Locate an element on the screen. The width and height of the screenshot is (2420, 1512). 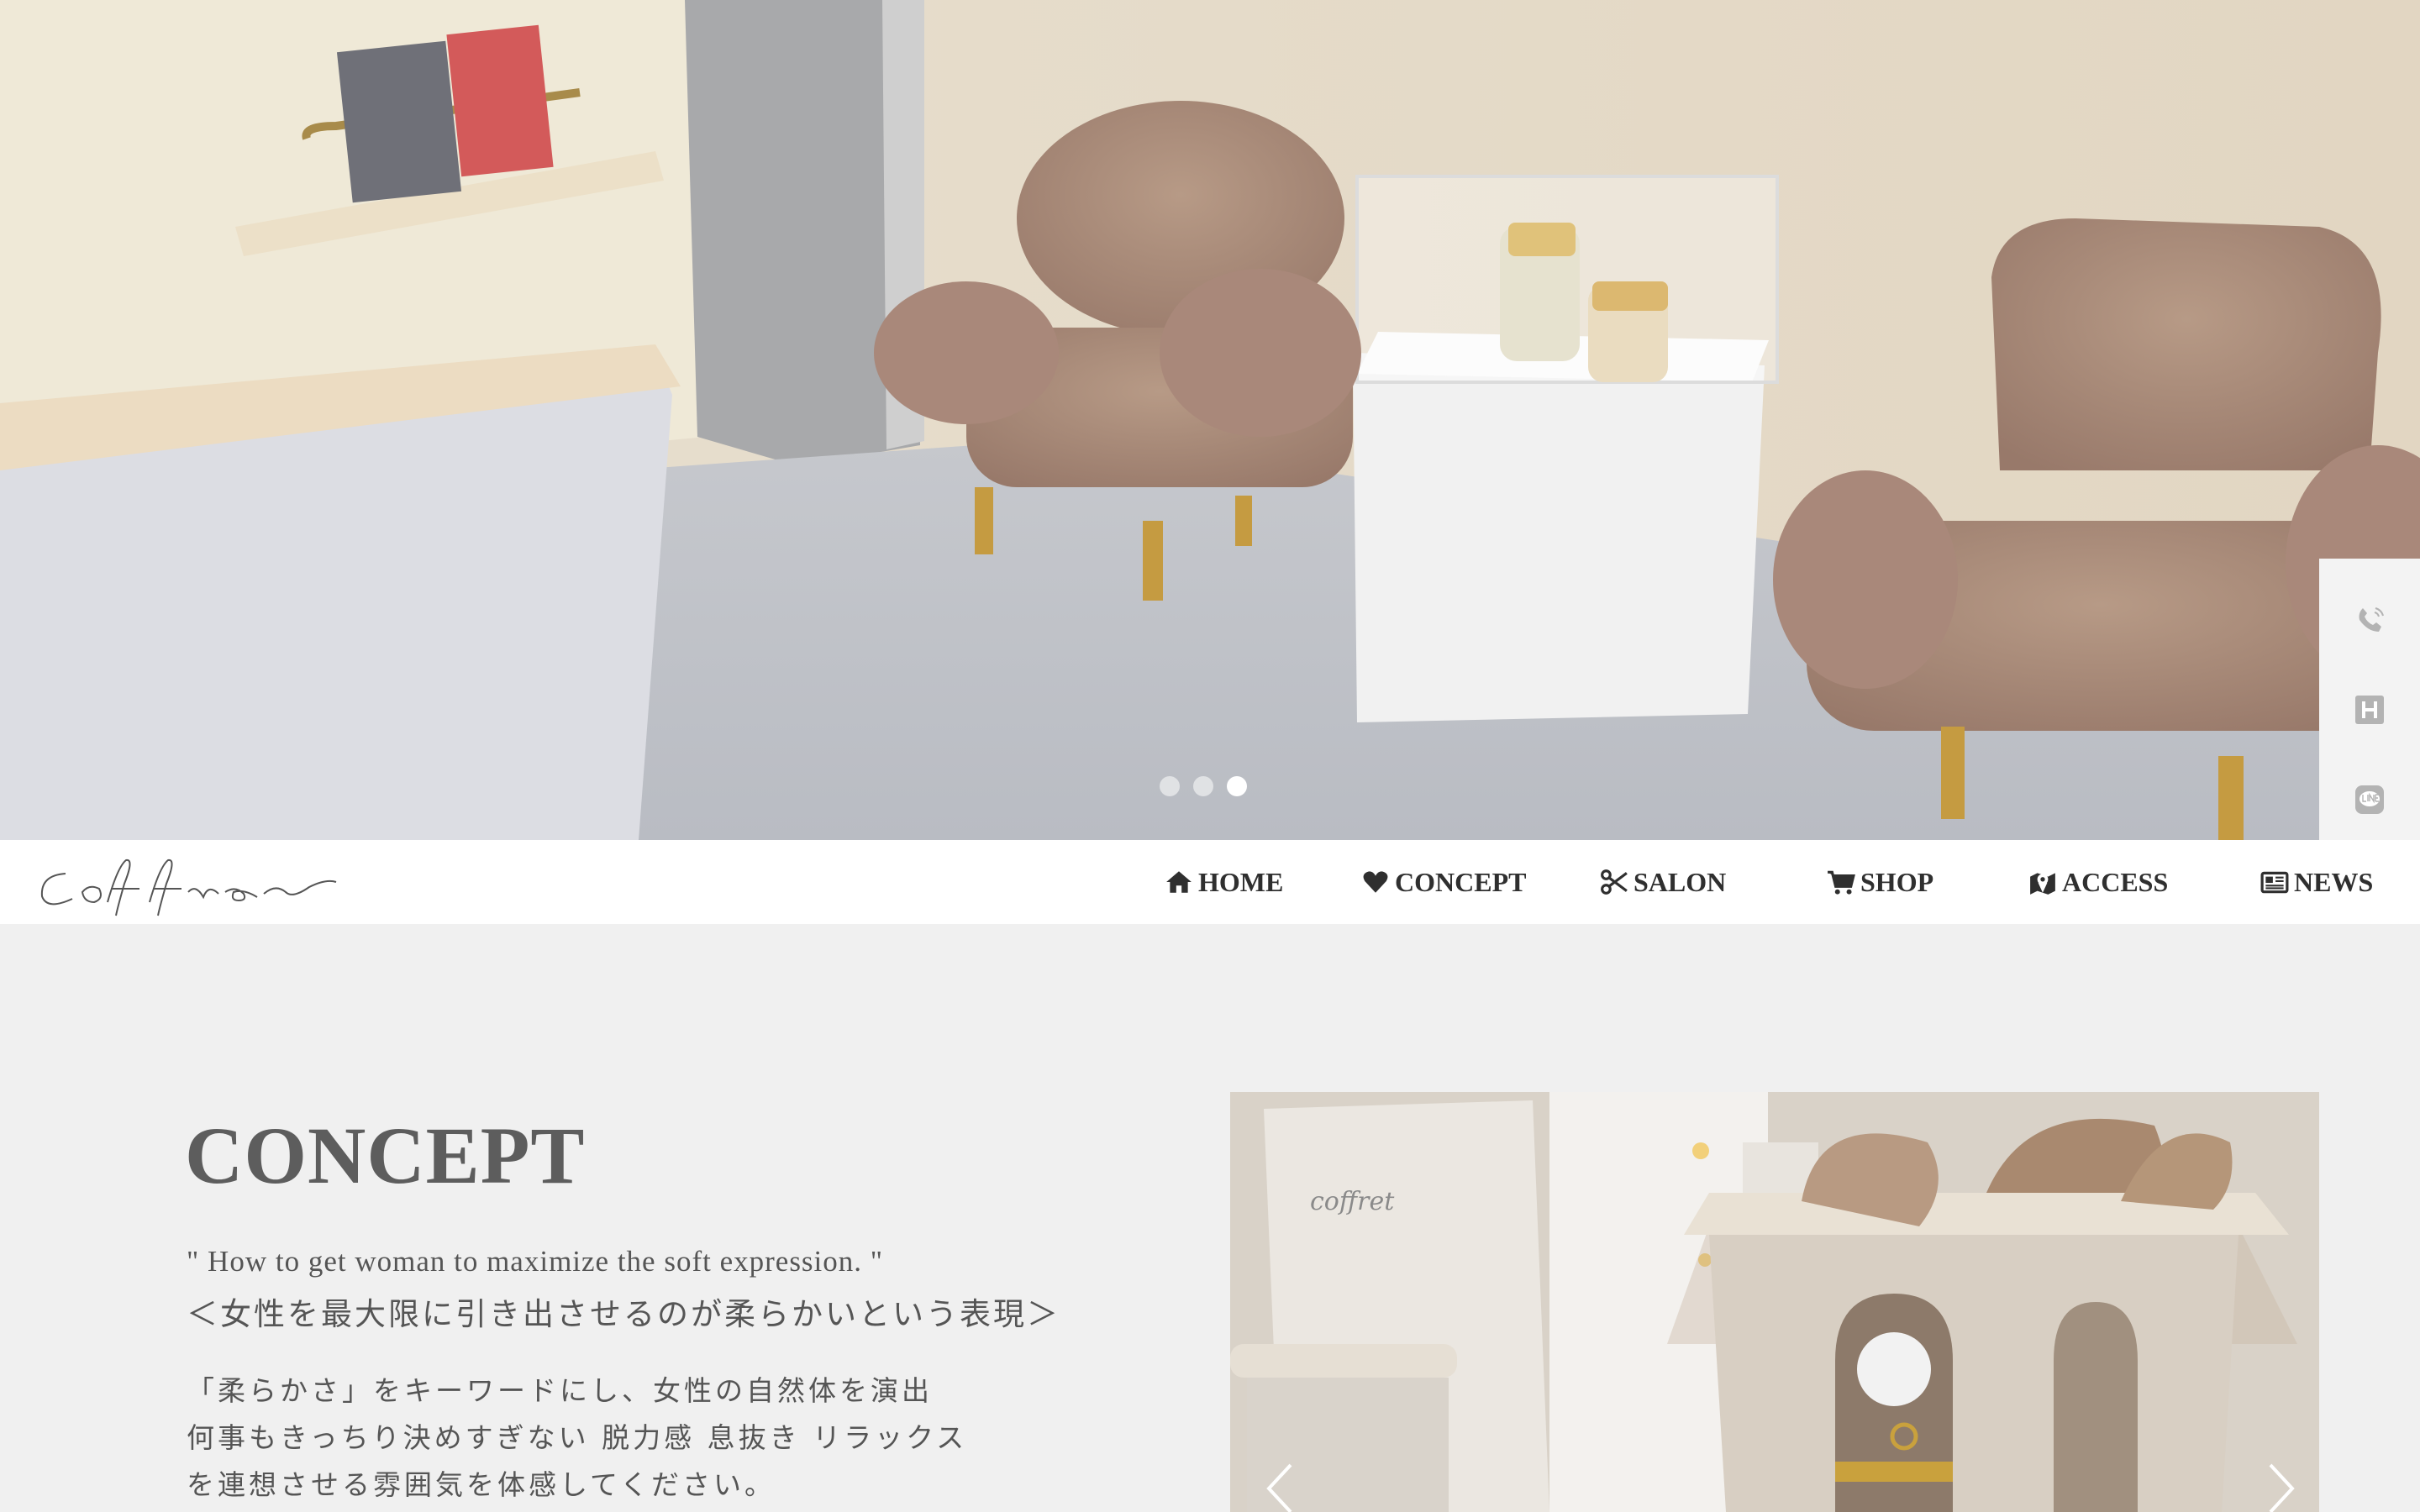
scissors-icon is located at coordinates (1615, 882).